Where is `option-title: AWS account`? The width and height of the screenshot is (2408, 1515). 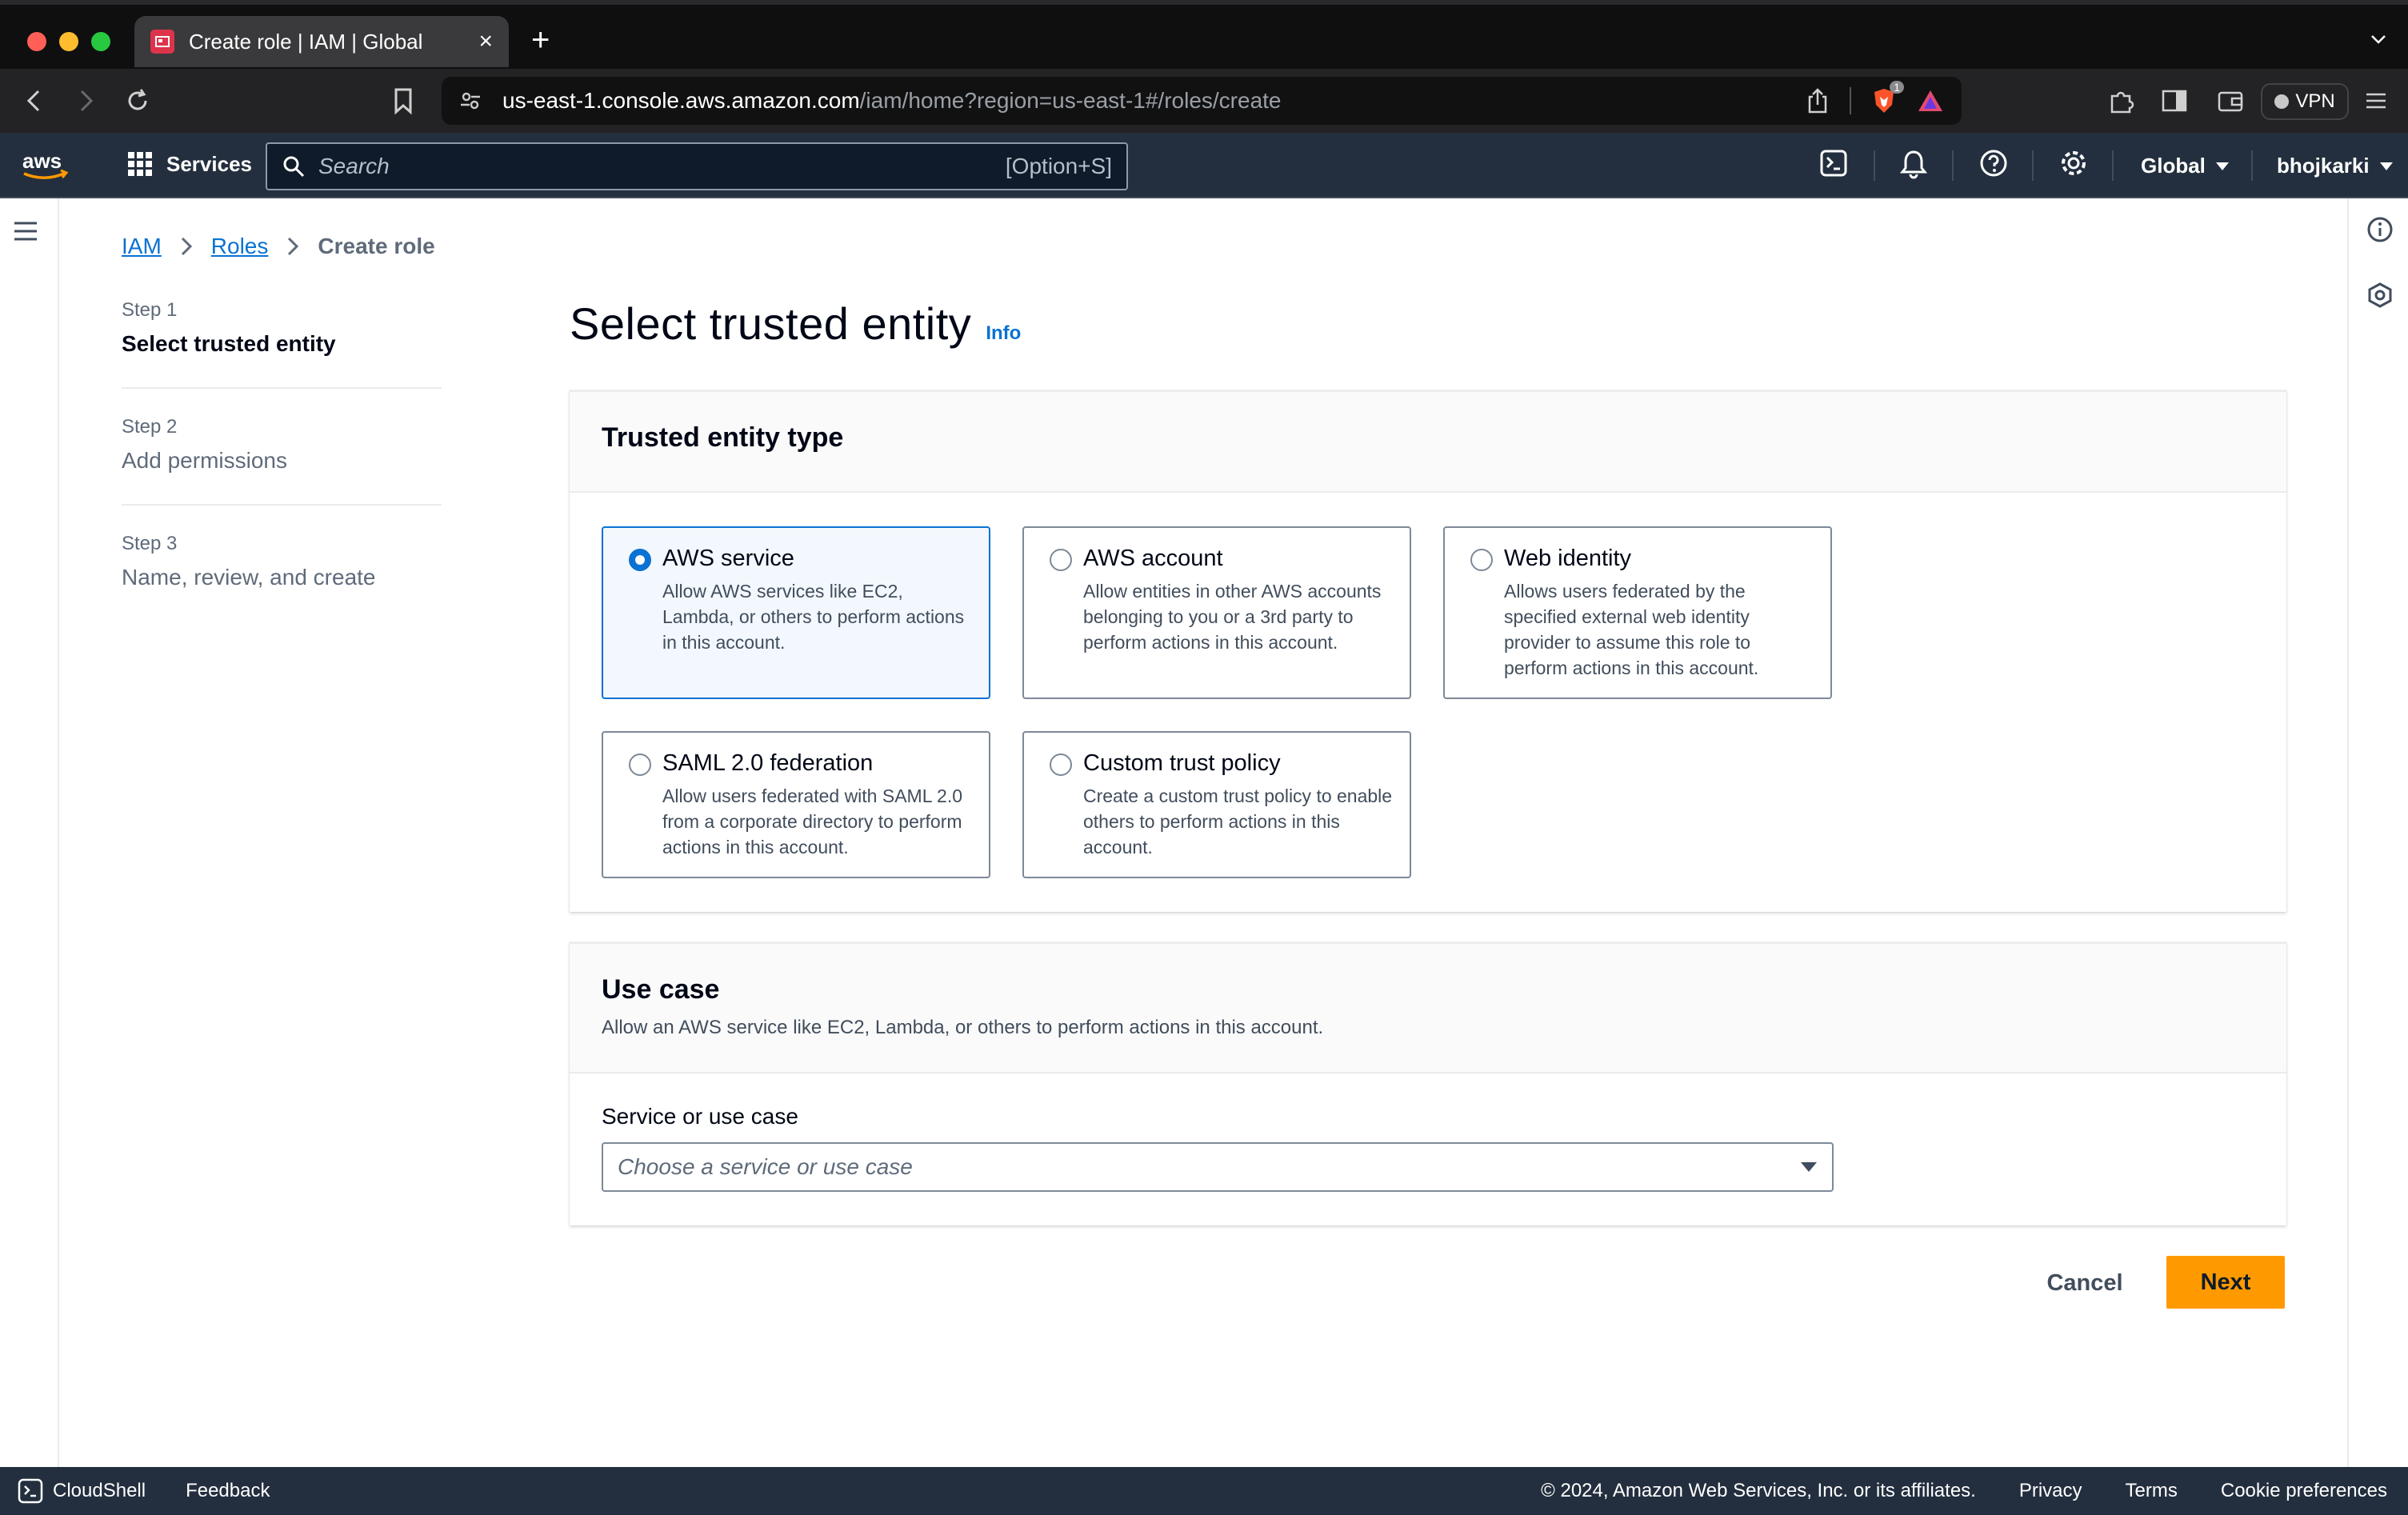
option-title: AWS account is located at coordinates (1153, 558).